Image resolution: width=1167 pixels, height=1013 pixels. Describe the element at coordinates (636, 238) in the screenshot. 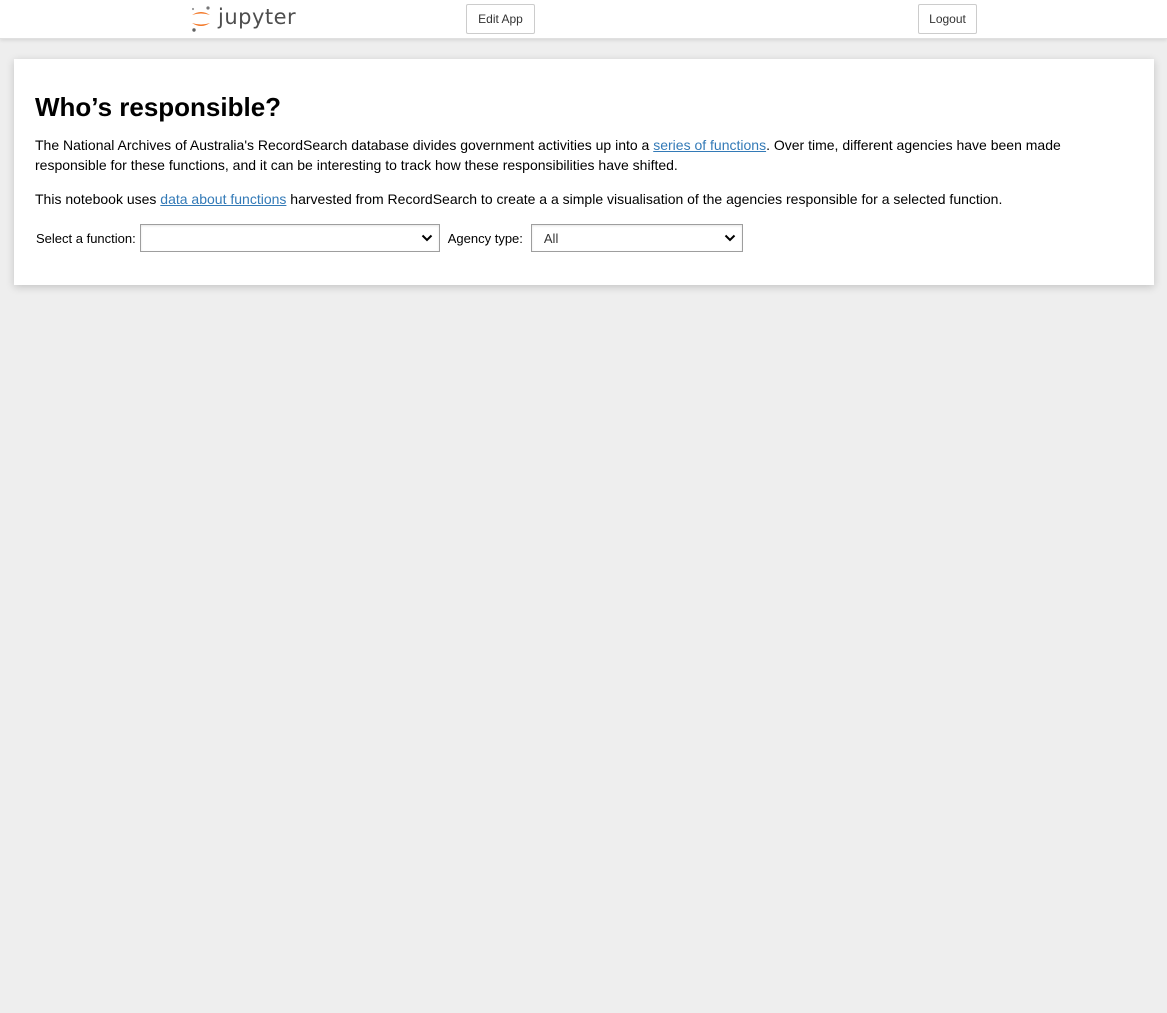

I see `agency-type-select: All` at that location.